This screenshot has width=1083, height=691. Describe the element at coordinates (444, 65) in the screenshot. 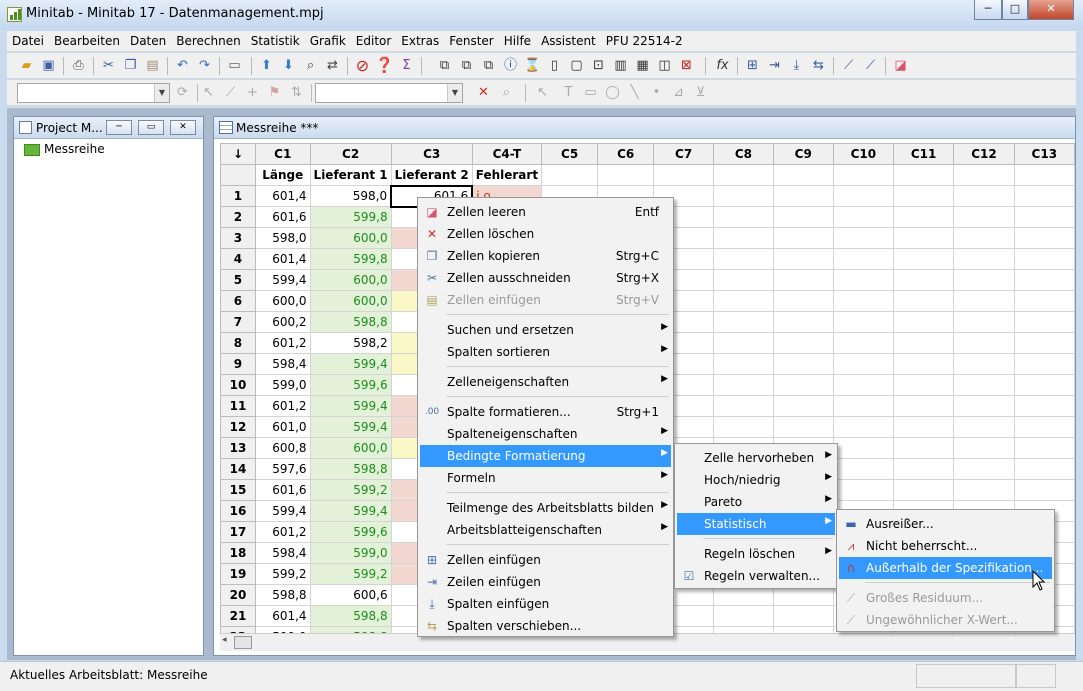

I see `session-icon: ⧉` at that location.